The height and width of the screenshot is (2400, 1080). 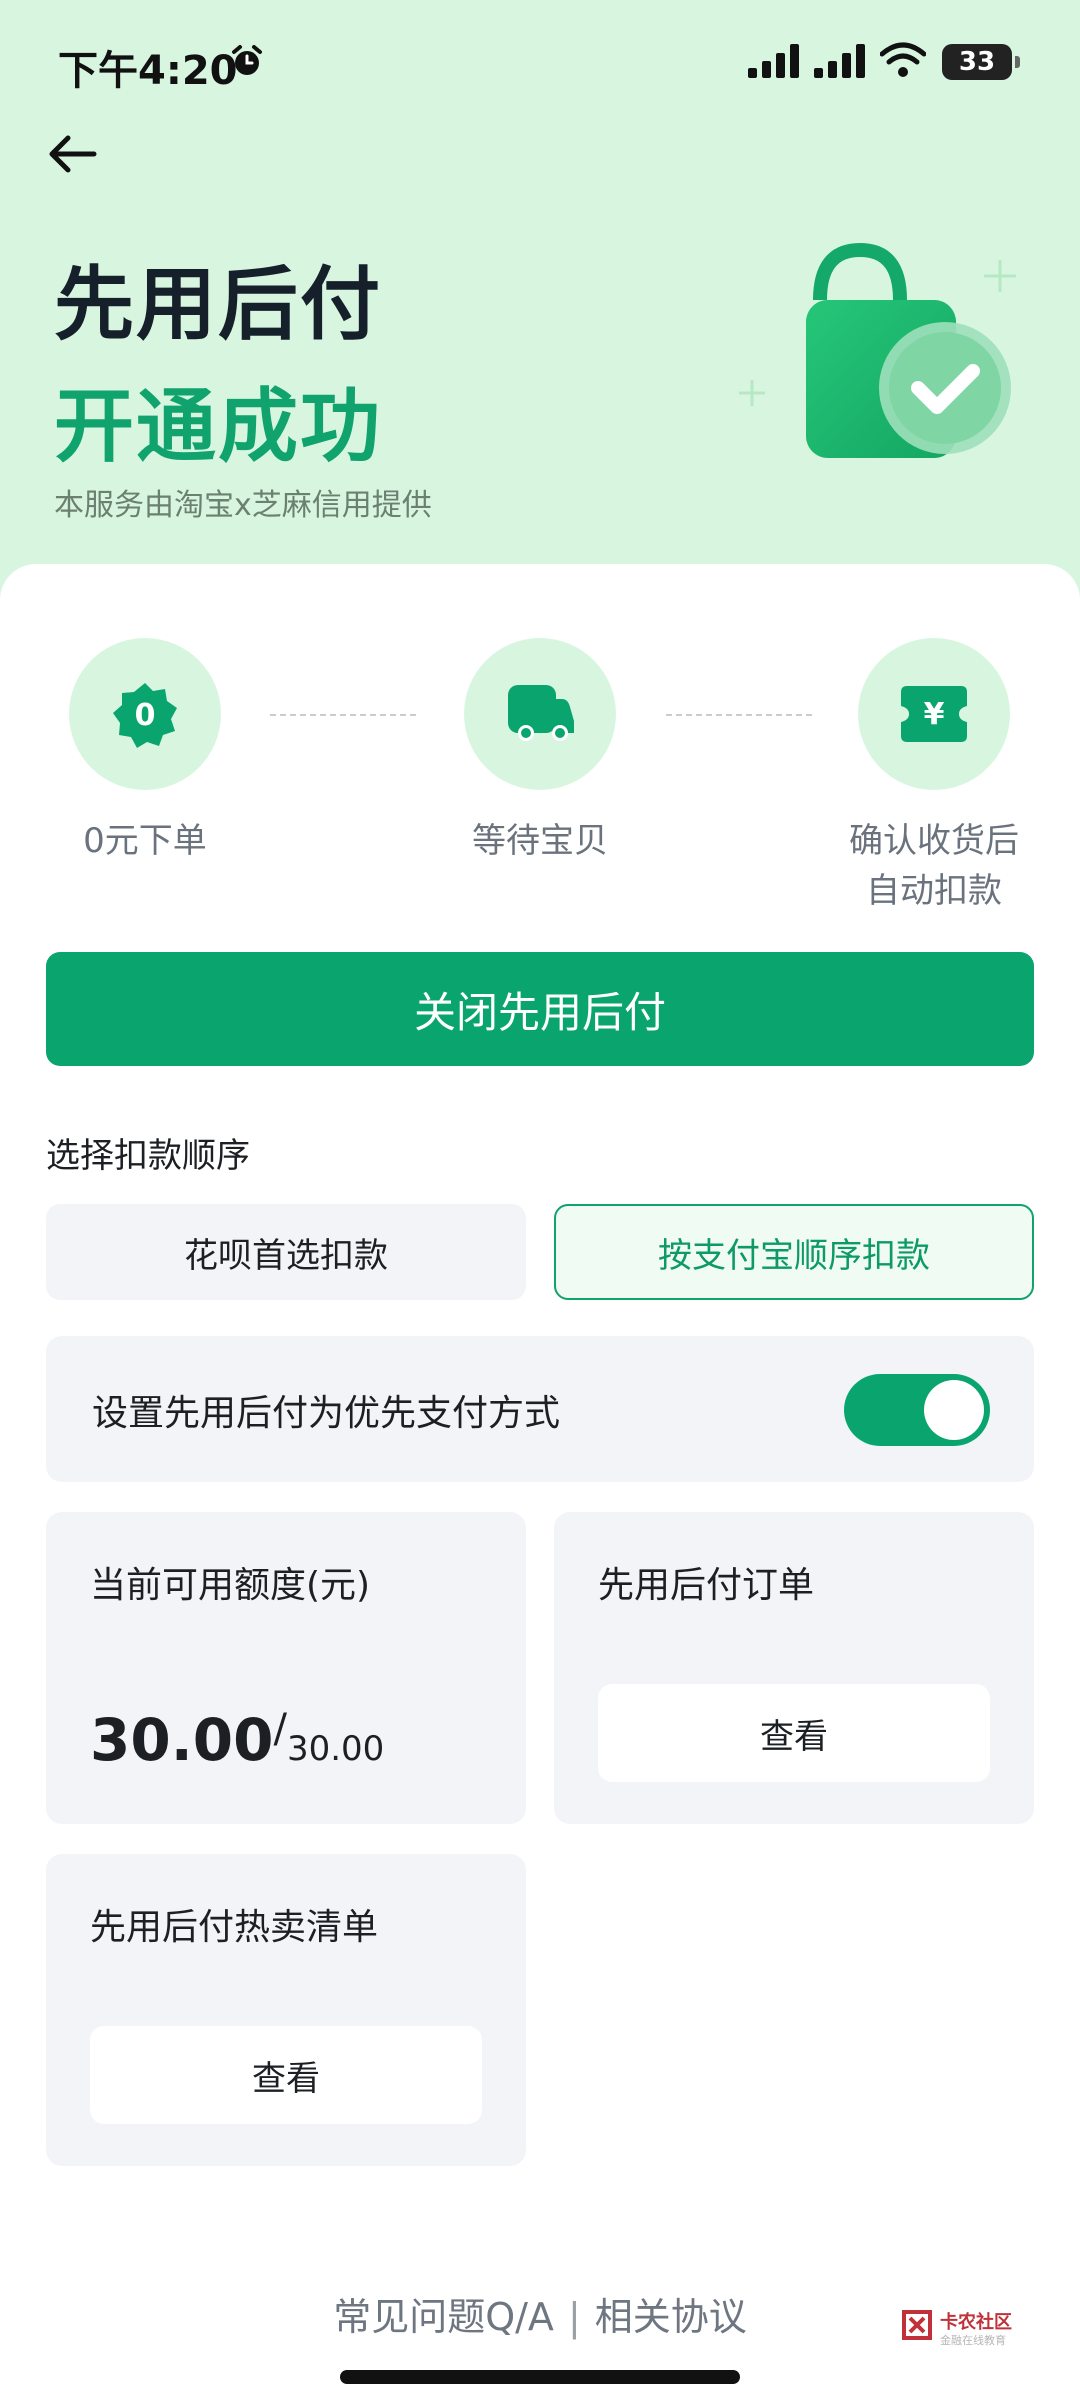 I want to click on truck-icon, so click(x=541, y=713).